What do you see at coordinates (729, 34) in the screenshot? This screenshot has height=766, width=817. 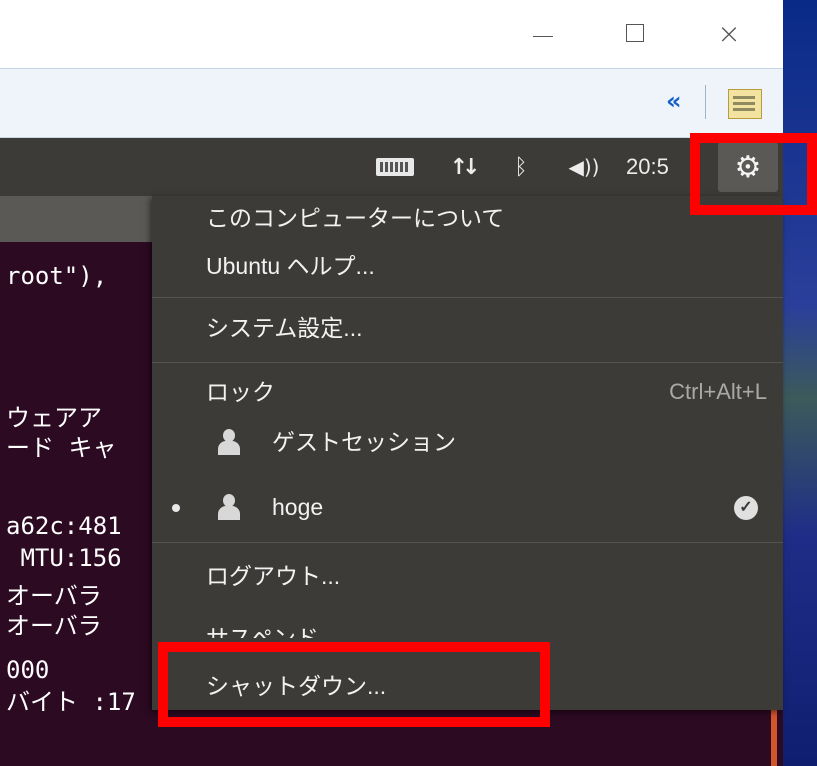 I see `close-button: ×` at bounding box center [729, 34].